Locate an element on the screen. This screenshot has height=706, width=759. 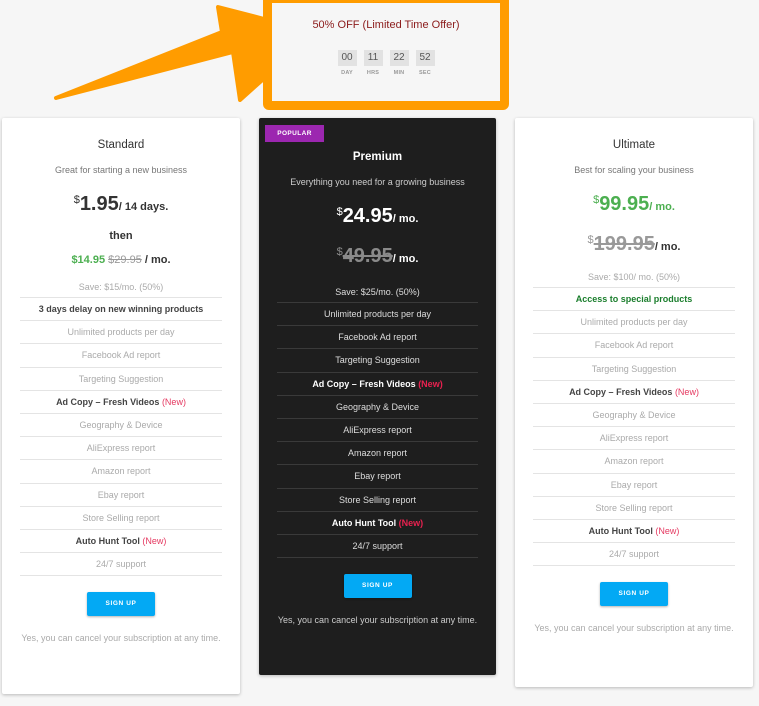
timer-hours: 11 HRS is located at coordinates (373, 63).